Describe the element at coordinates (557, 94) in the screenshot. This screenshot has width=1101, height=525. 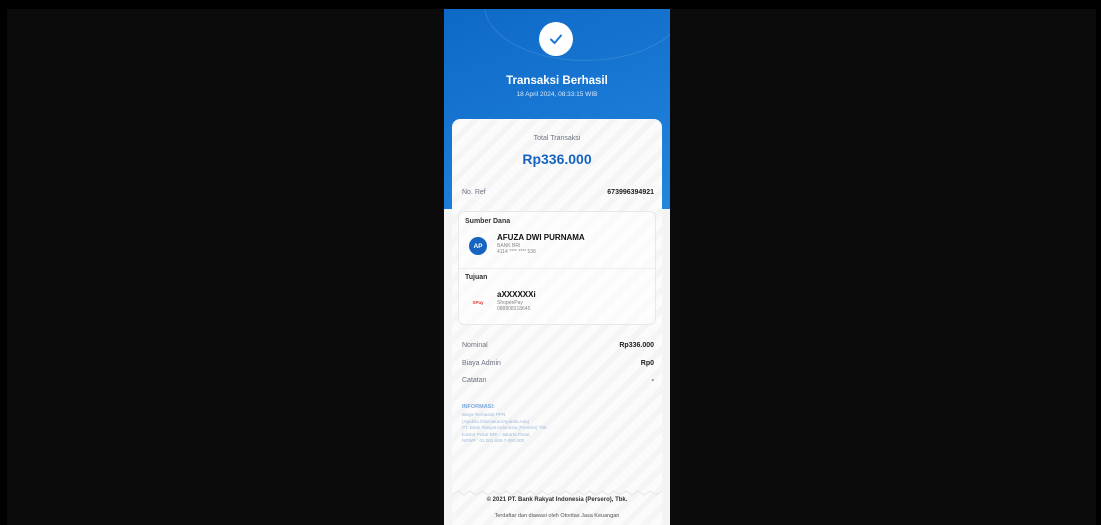
I see `transaction-datetime: 18 April 2024, 08:33:15 WIB` at that location.